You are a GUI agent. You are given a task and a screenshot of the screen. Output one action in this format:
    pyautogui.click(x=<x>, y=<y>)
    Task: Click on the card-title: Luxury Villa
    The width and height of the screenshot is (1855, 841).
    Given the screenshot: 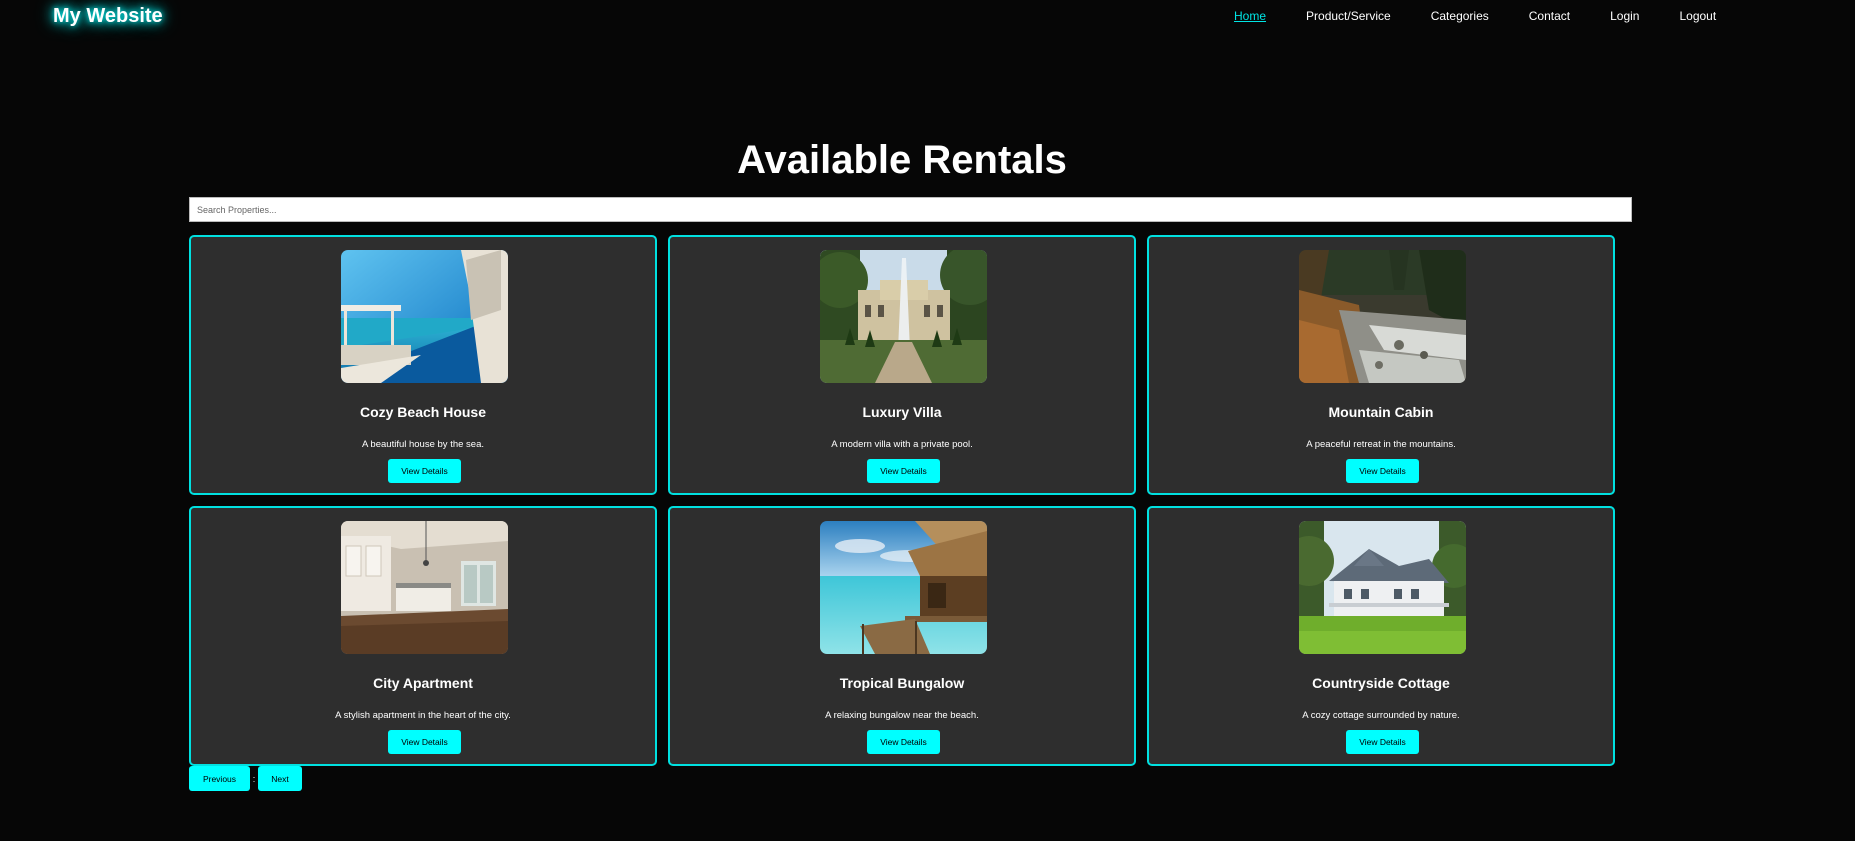 What is the action you would take?
    pyautogui.click(x=902, y=412)
    